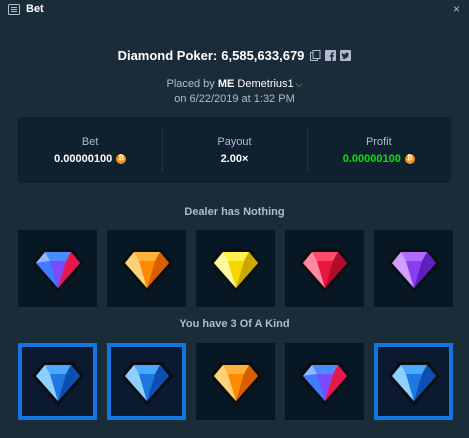 Image resolution: width=469 pixels, height=438 pixels. Describe the element at coordinates (315, 55) in the screenshot. I see `copy-icon` at that location.